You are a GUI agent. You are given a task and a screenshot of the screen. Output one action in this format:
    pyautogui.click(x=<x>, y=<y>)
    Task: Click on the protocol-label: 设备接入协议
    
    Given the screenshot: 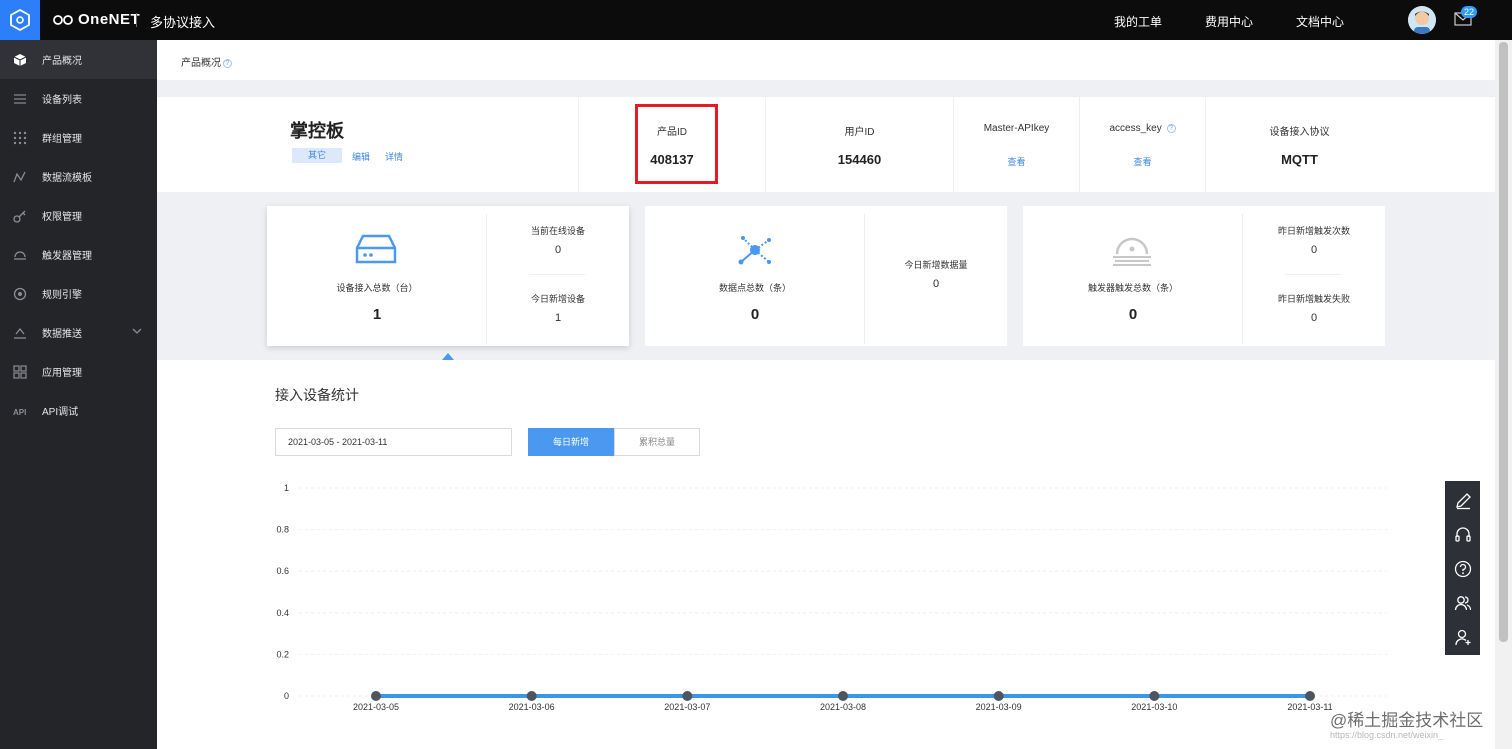 What is the action you would take?
    pyautogui.click(x=1299, y=132)
    